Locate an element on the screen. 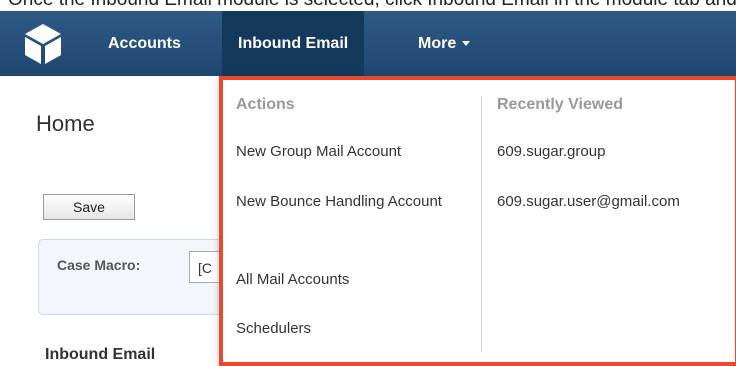 Image resolution: width=736 pixels, height=366 pixels. nav-tab-more: More is located at coordinates (444, 43).